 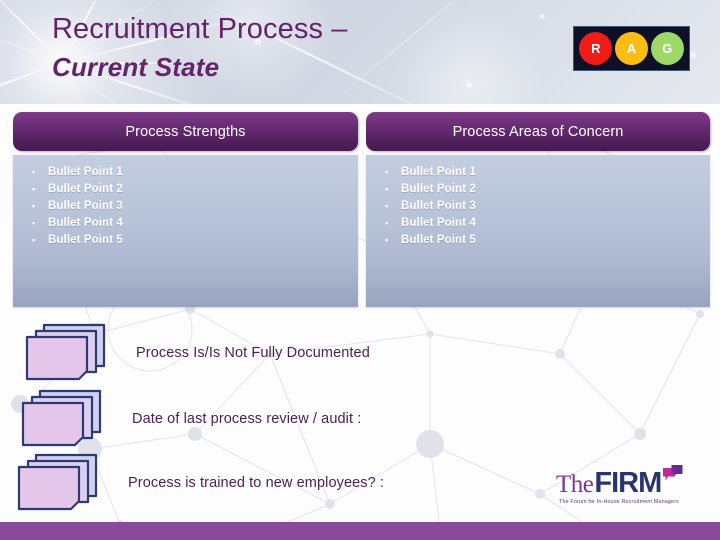 I want to click on document-item-label: Process Is/Is Not Fully Documented, so click(x=253, y=353).